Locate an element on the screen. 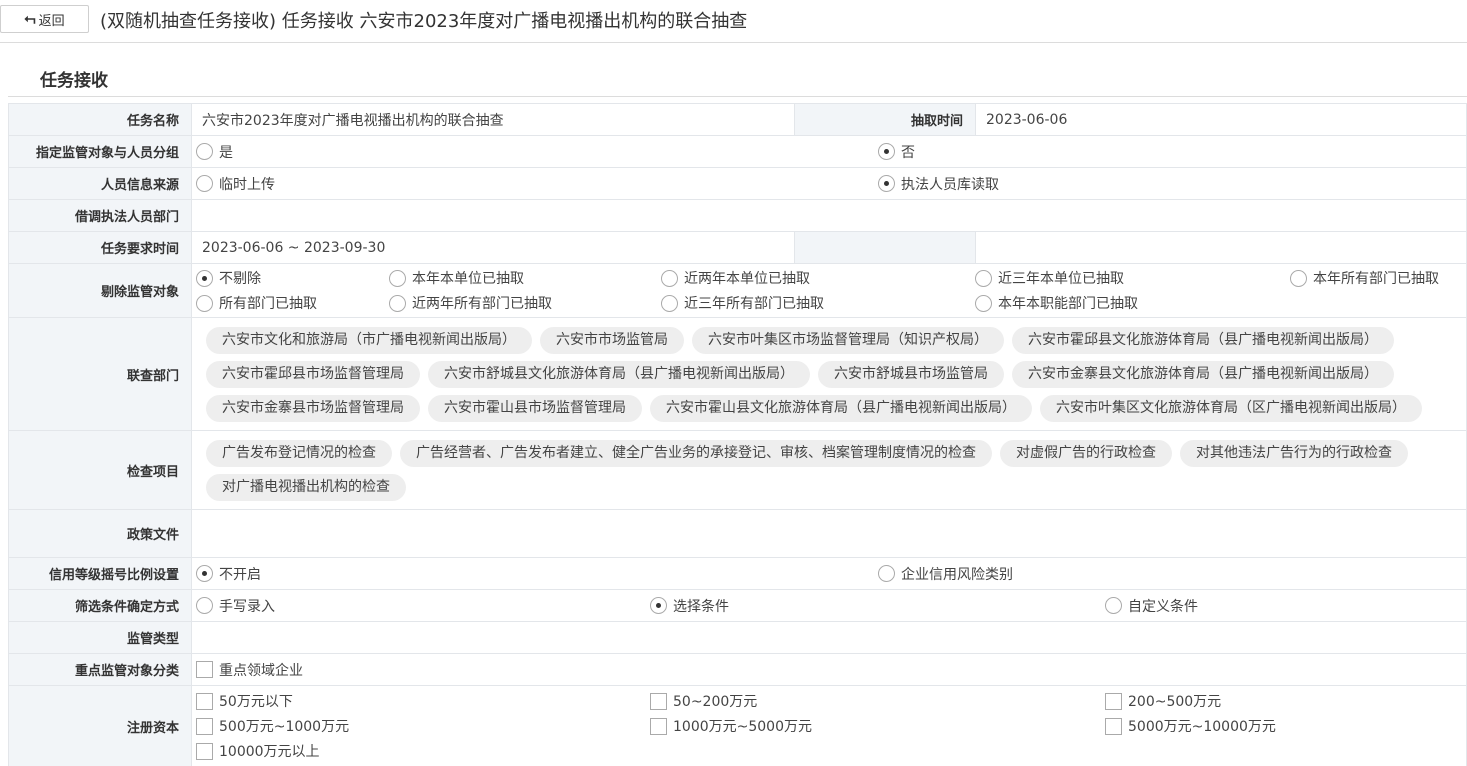 The image size is (1467, 766). row-supervise-type: 监管类型 is located at coordinates (737, 637).